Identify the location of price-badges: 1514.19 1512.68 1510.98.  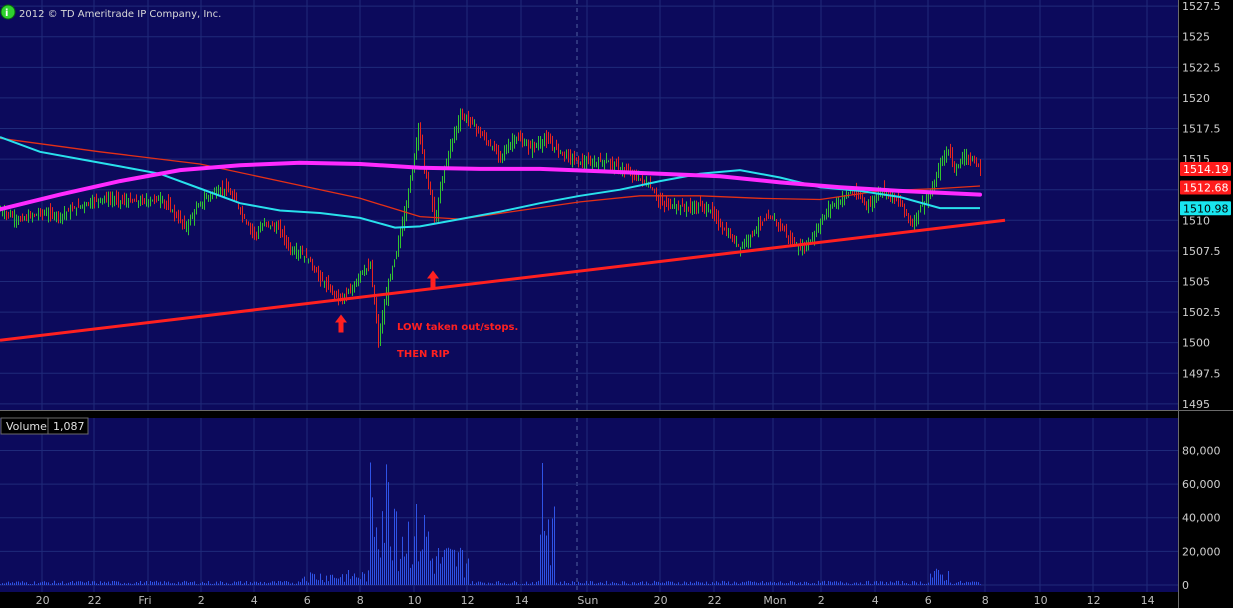
(1205, 189).